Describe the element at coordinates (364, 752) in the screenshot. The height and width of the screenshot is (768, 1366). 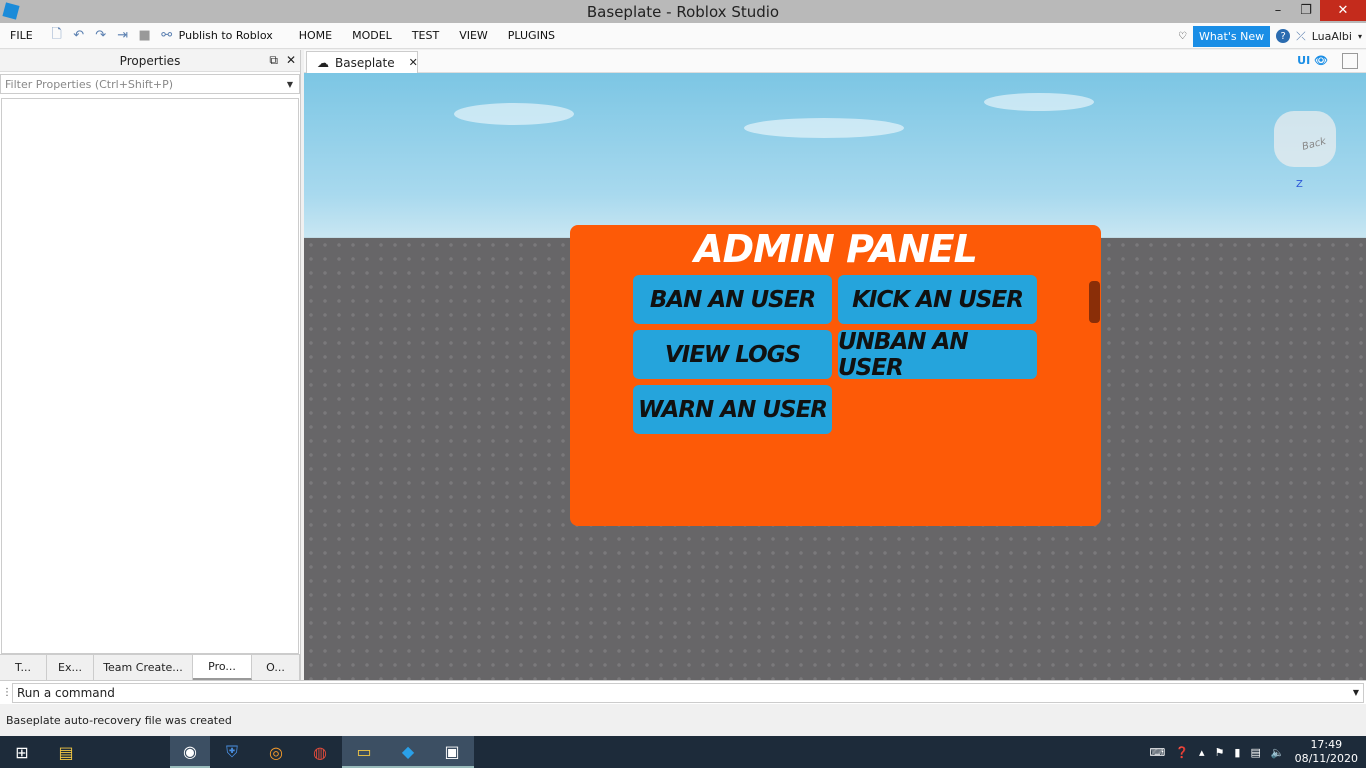
I see `file-explorer-icon: ▭` at that location.